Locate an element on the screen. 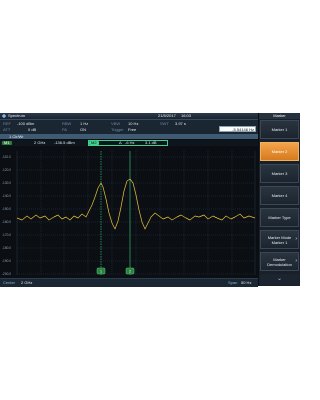 The width and height of the screenshot is (320, 400). marker-1-frequency: 2 GHz is located at coordinates (40, 142).